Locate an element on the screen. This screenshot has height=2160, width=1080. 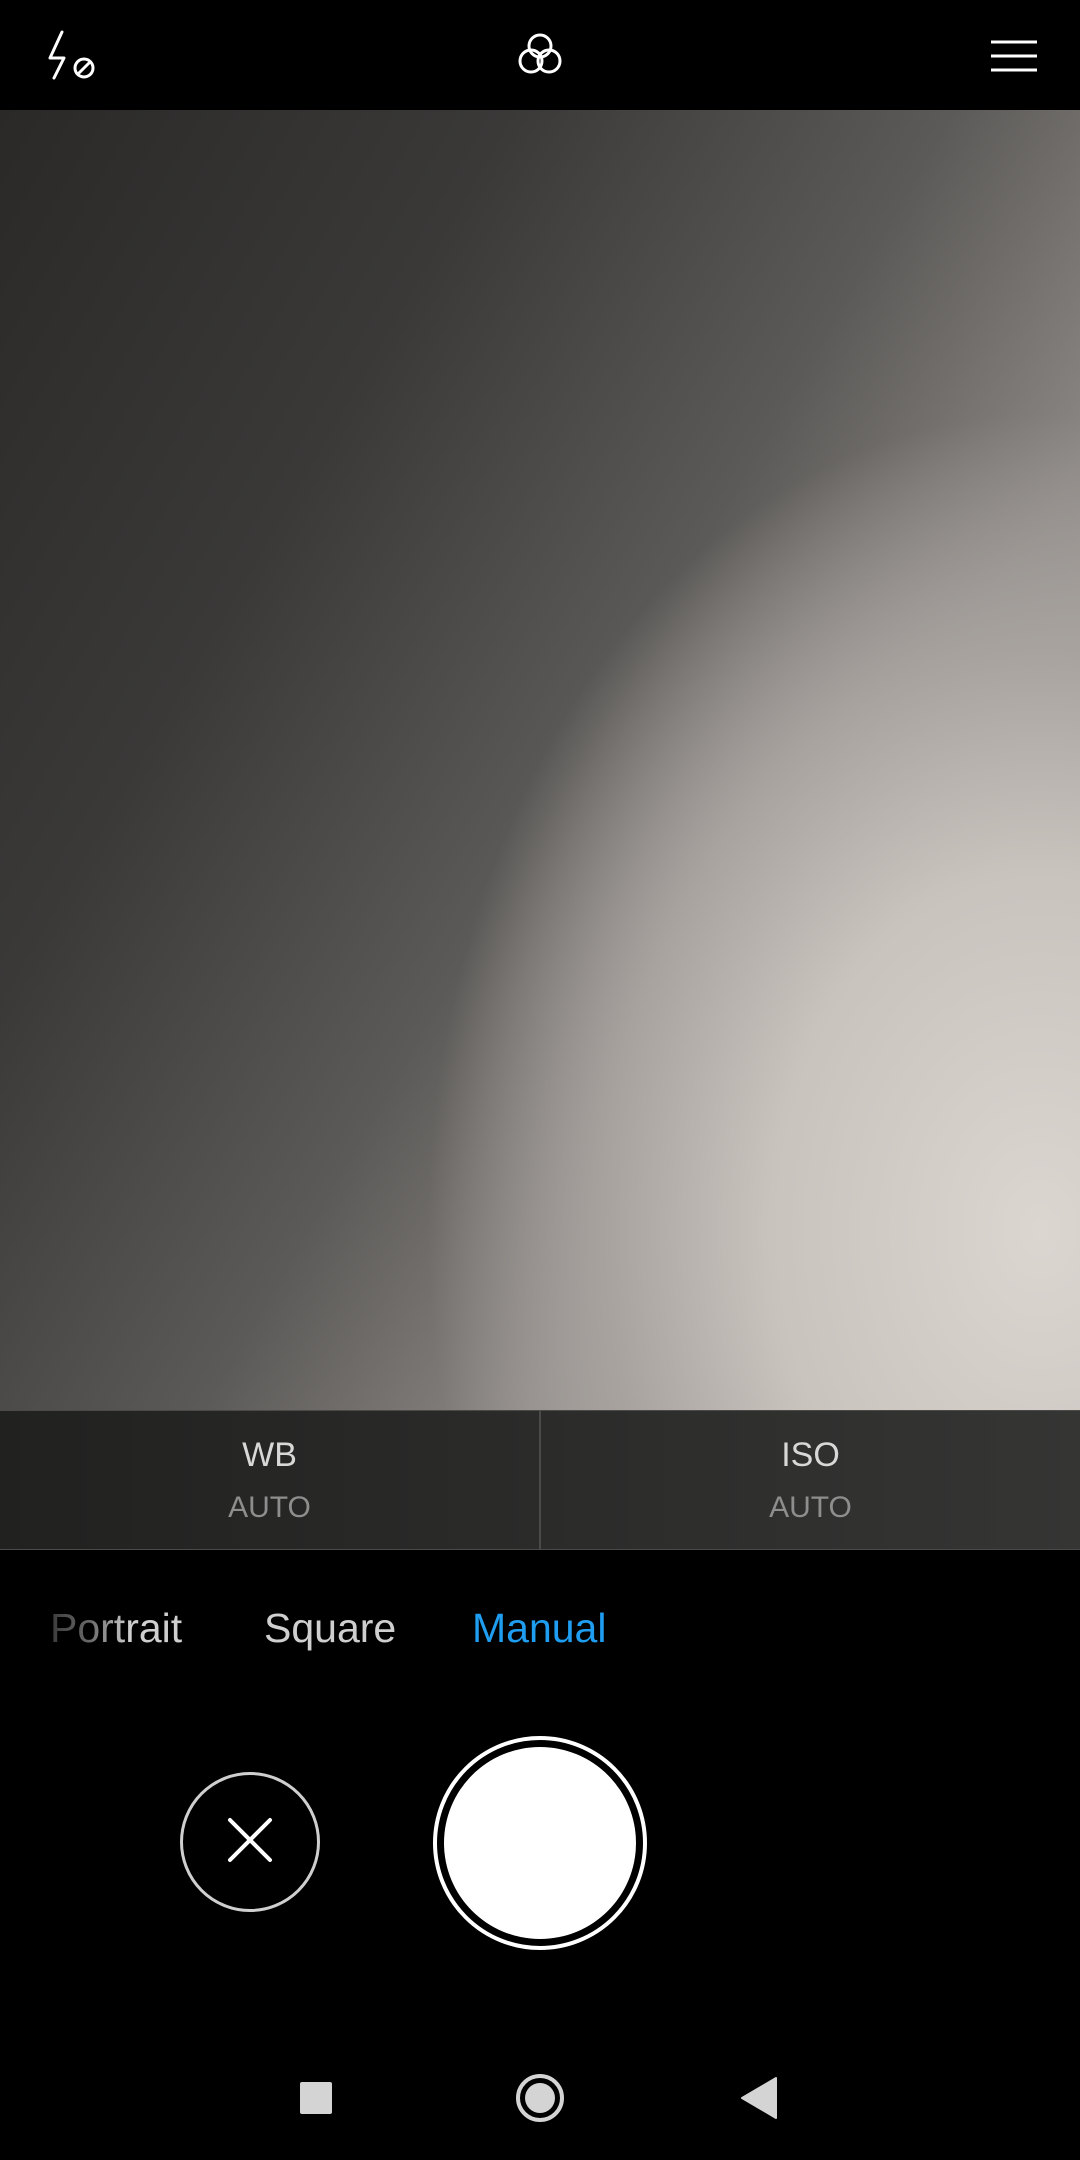
back-button is located at coordinates (760, 2100).